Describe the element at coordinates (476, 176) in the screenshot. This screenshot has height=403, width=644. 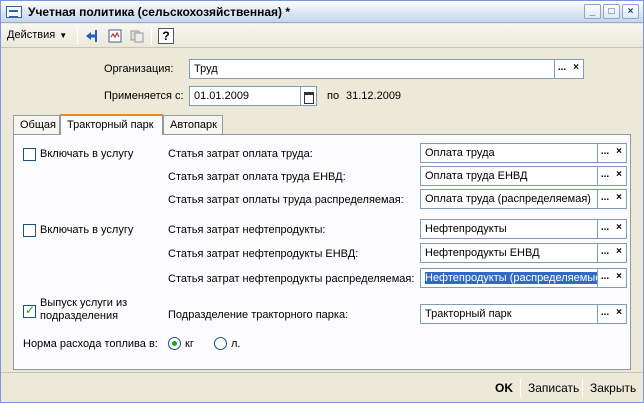
I see `labor-cost-envd-value: Оплата труда ЕНВД` at that location.